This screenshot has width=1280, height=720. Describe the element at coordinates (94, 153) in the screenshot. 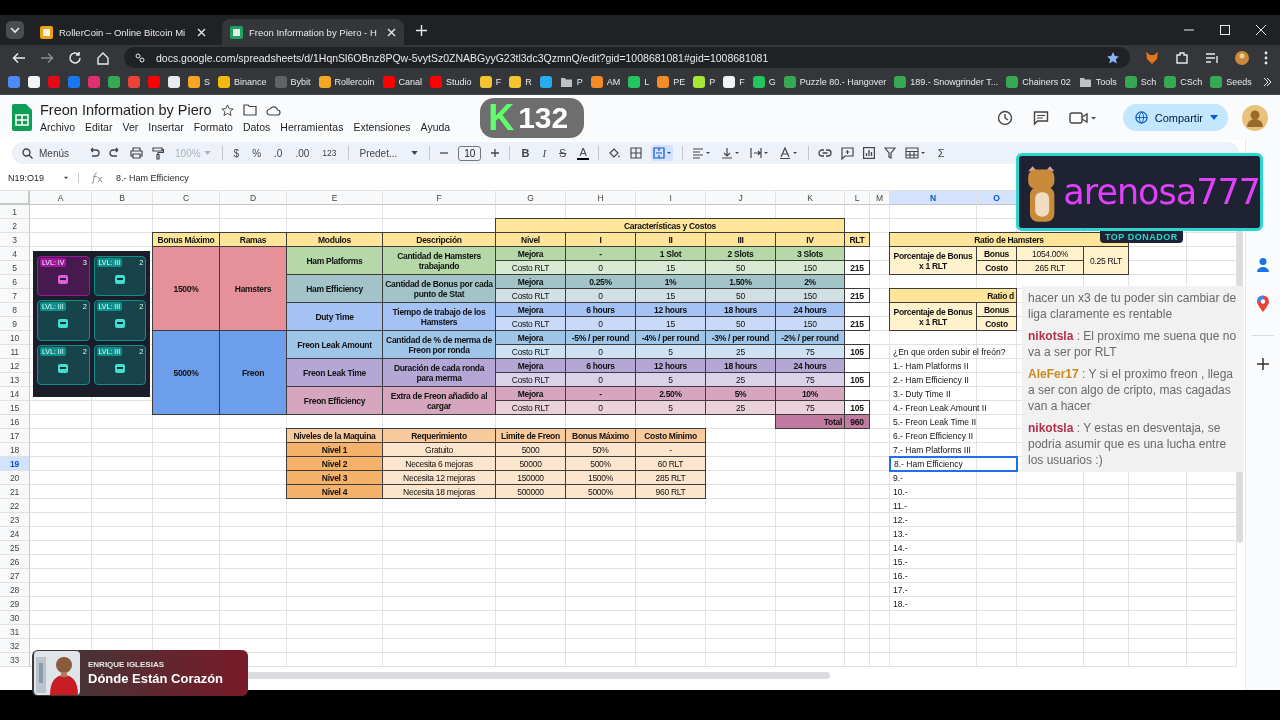

I see `undo-icon` at that location.